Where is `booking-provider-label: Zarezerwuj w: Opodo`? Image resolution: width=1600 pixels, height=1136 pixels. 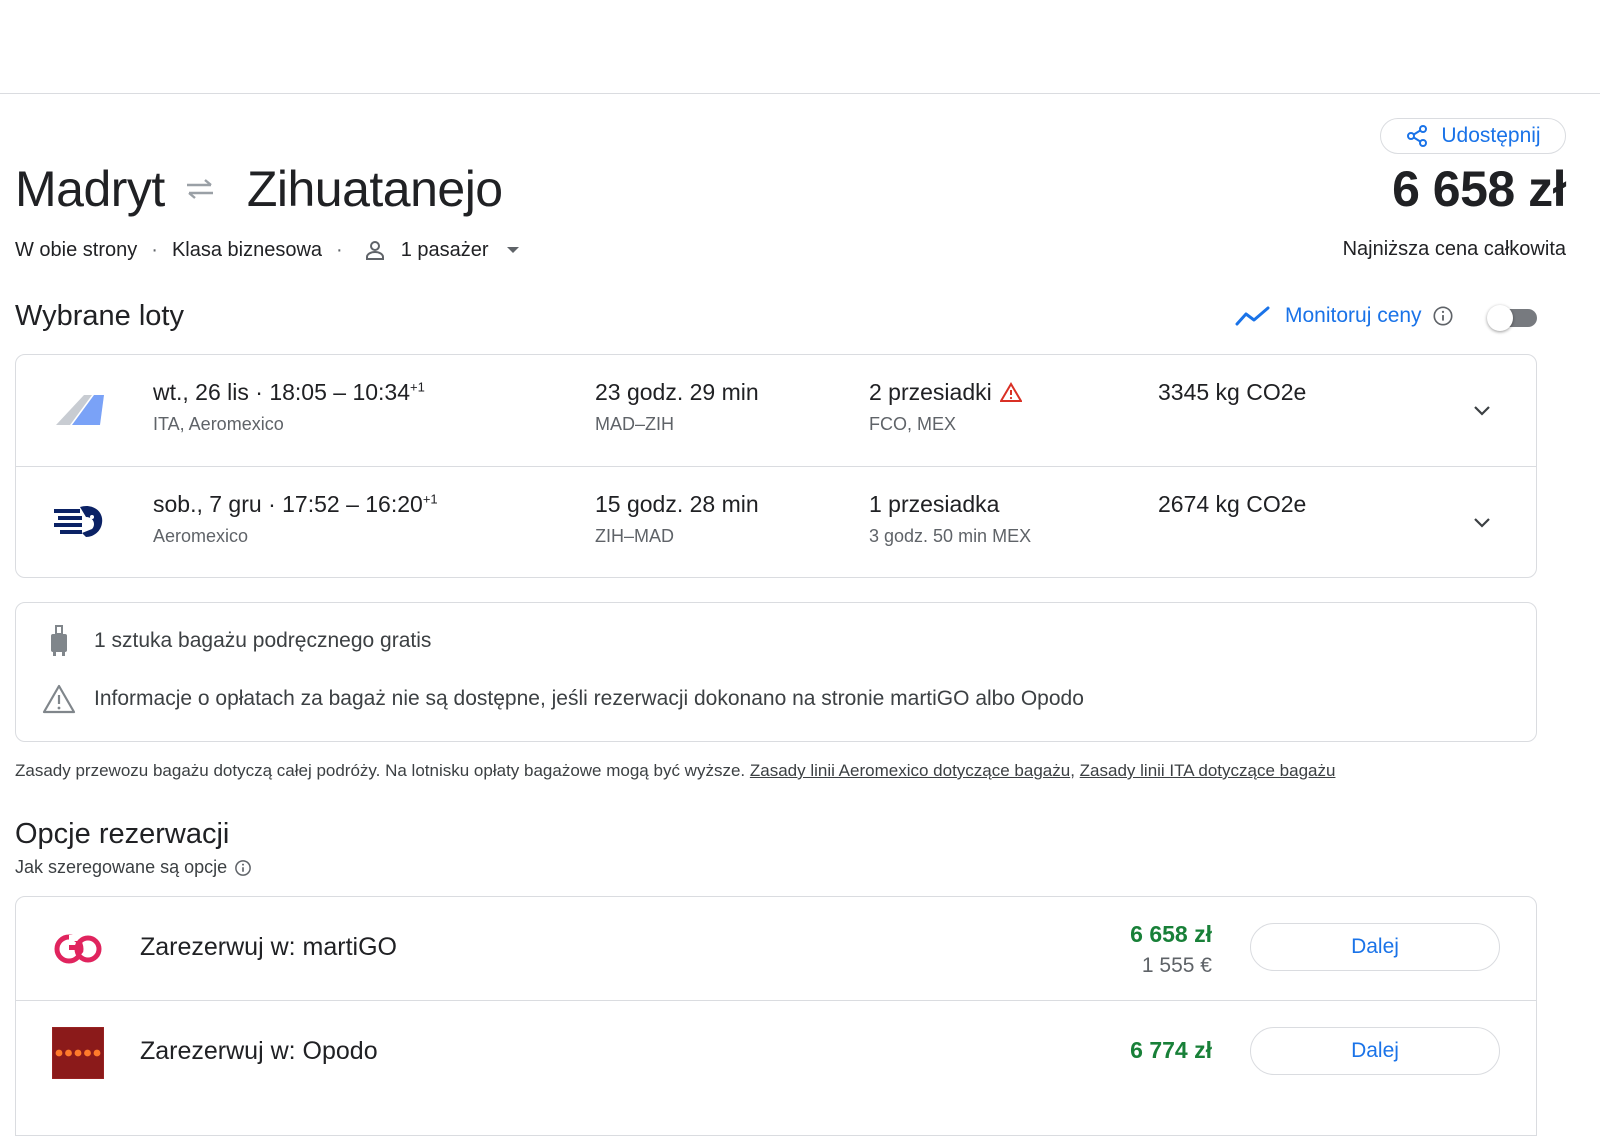 booking-provider-label: Zarezerwuj w: Opodo is located at coordinates (259, 1051).